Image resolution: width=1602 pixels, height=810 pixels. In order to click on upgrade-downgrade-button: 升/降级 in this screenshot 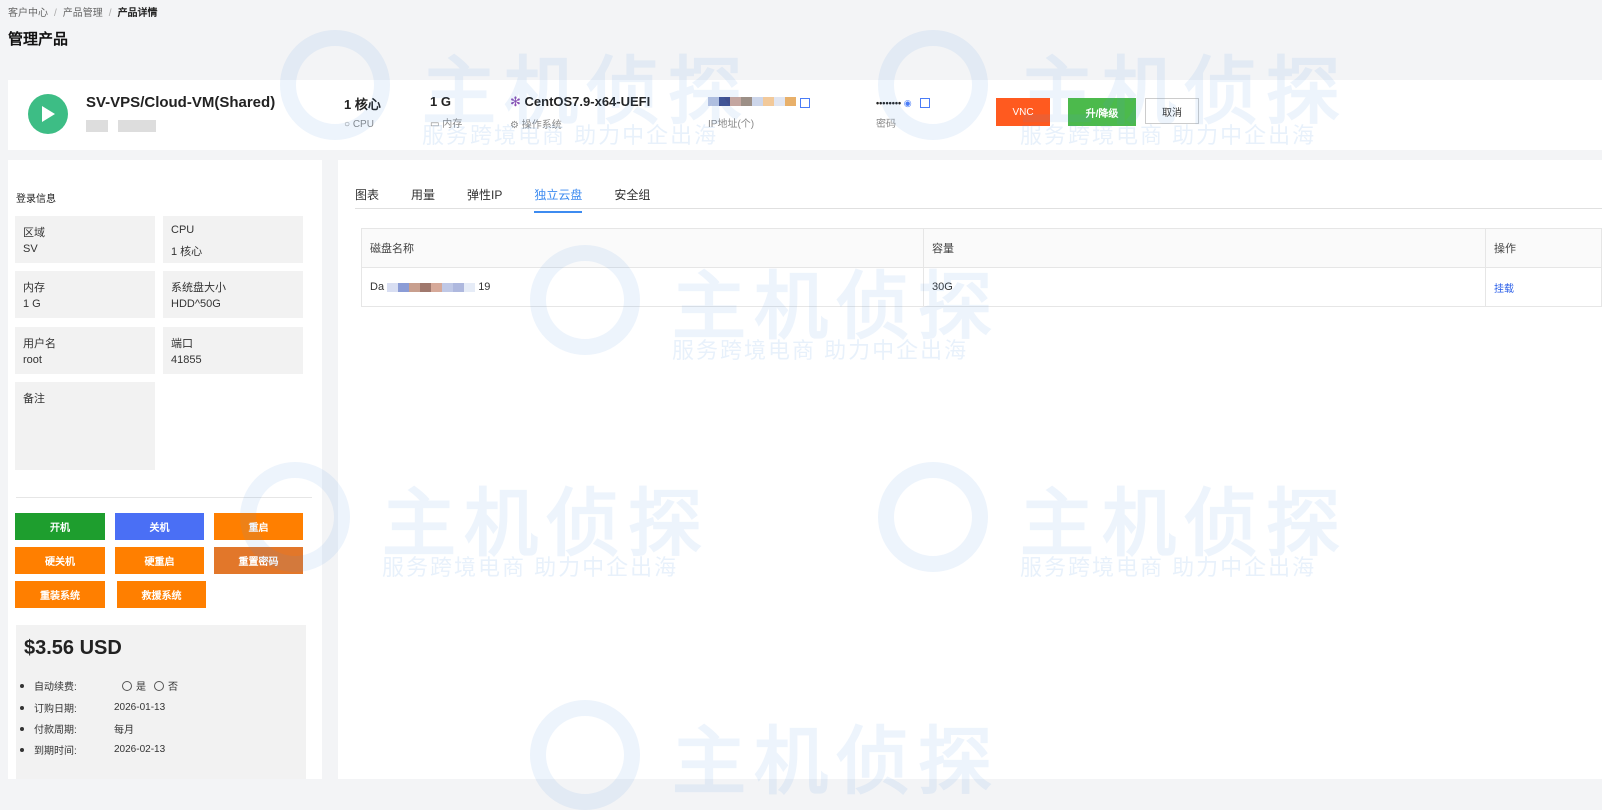, I will do `click(1102, 112)`.